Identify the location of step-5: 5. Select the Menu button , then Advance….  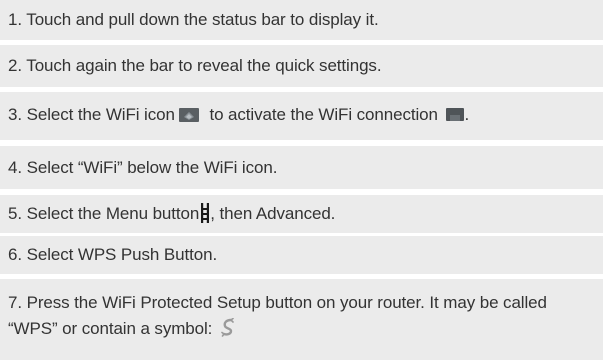
(301, 214).